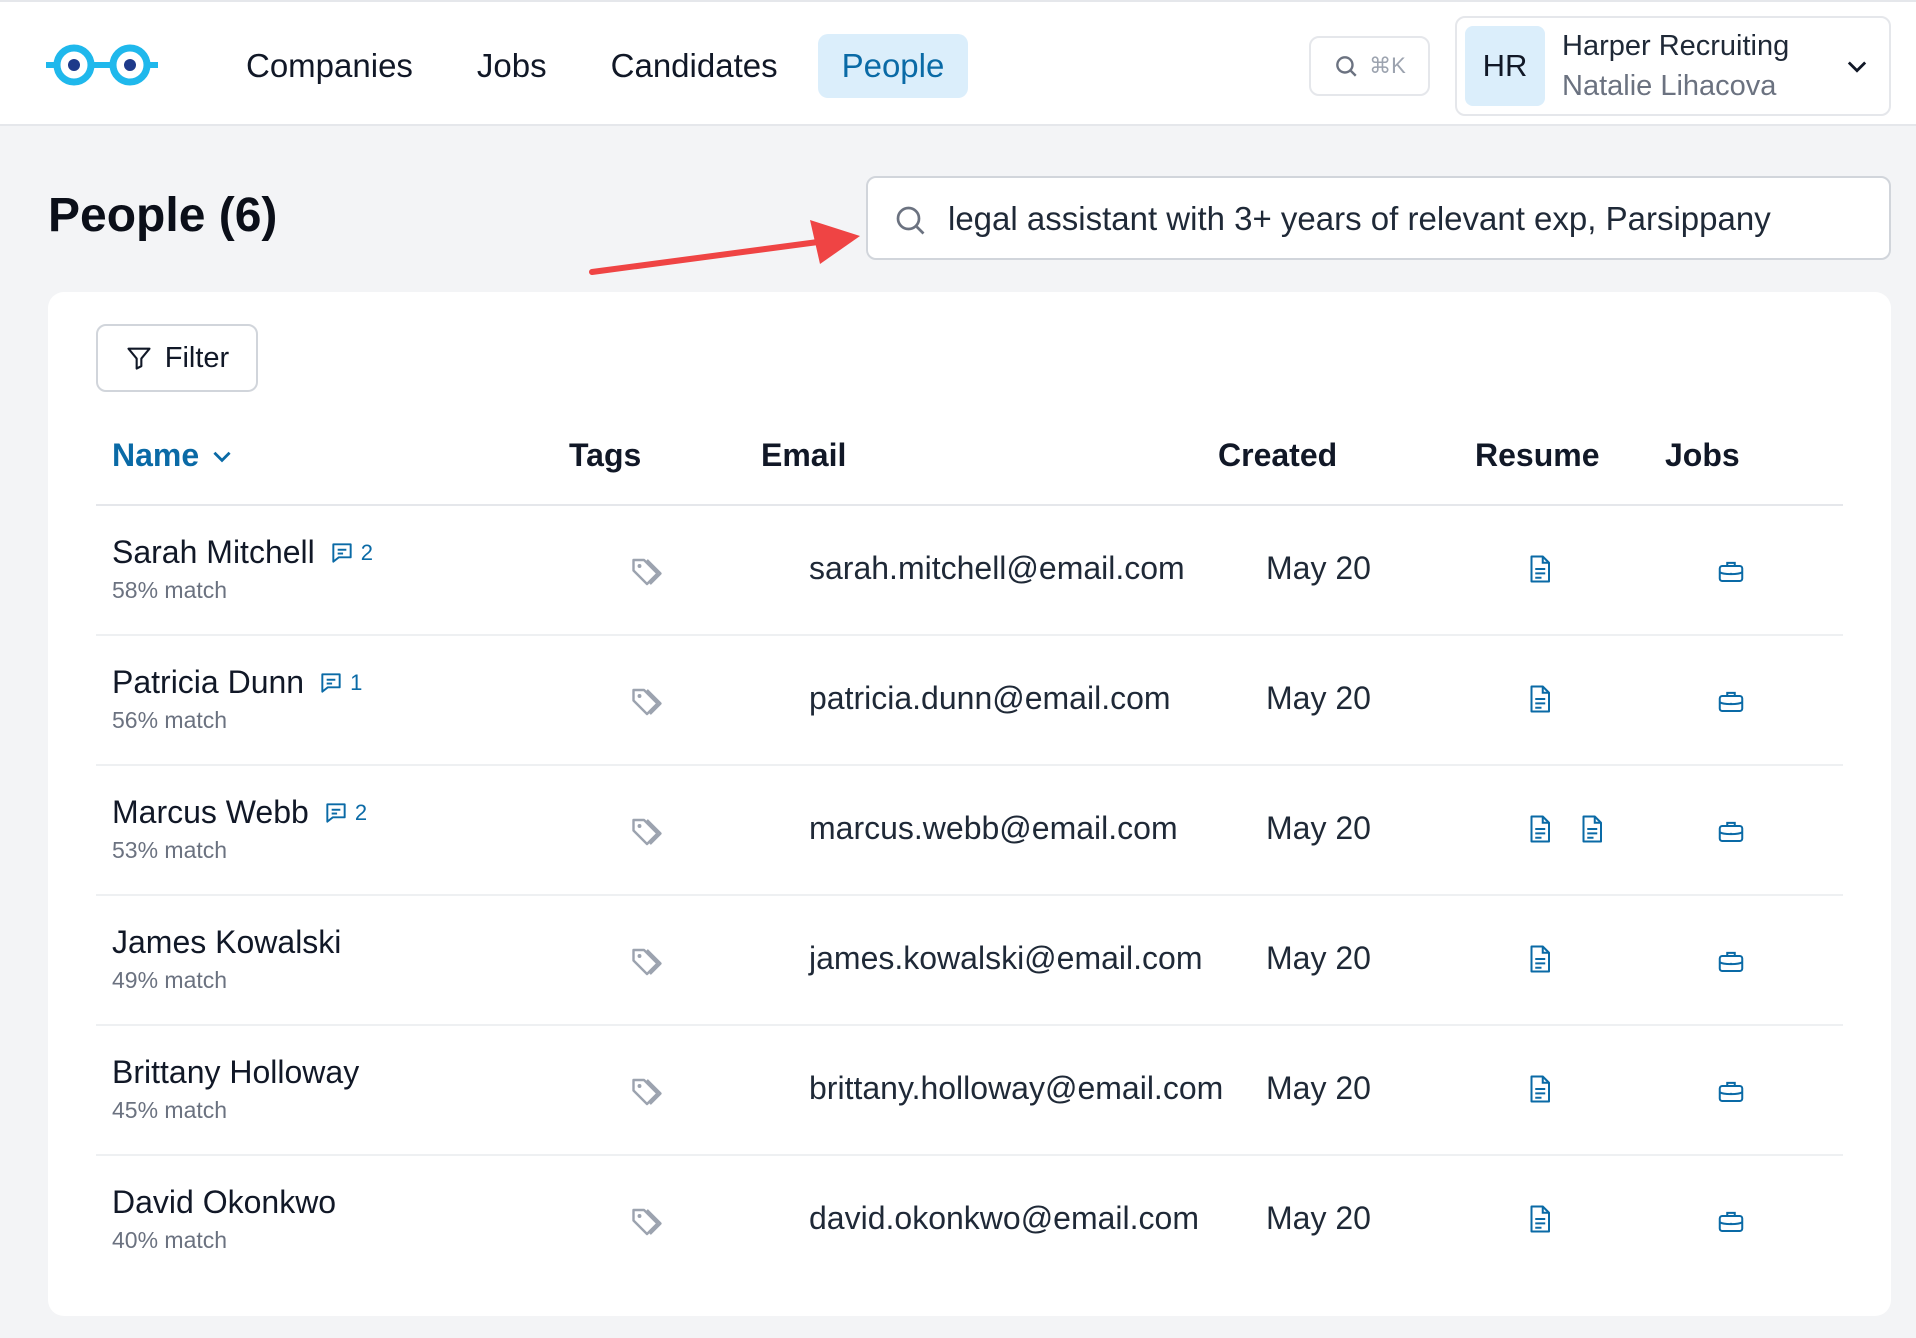 This screenshot has width=1916, height=1338. Describe the element at coordinates (156, 455) in the screenshot. I see `column-name-label: Name` at that location.